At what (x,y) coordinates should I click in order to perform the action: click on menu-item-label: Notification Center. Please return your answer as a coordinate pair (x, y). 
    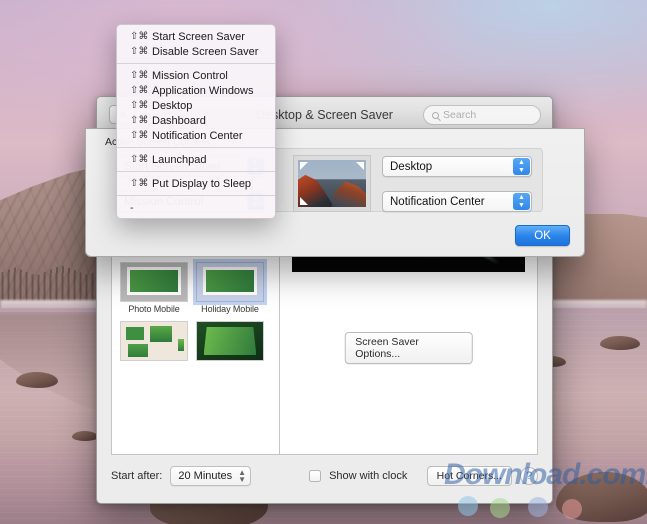
    Looking at the image, I should click on (197, 135).